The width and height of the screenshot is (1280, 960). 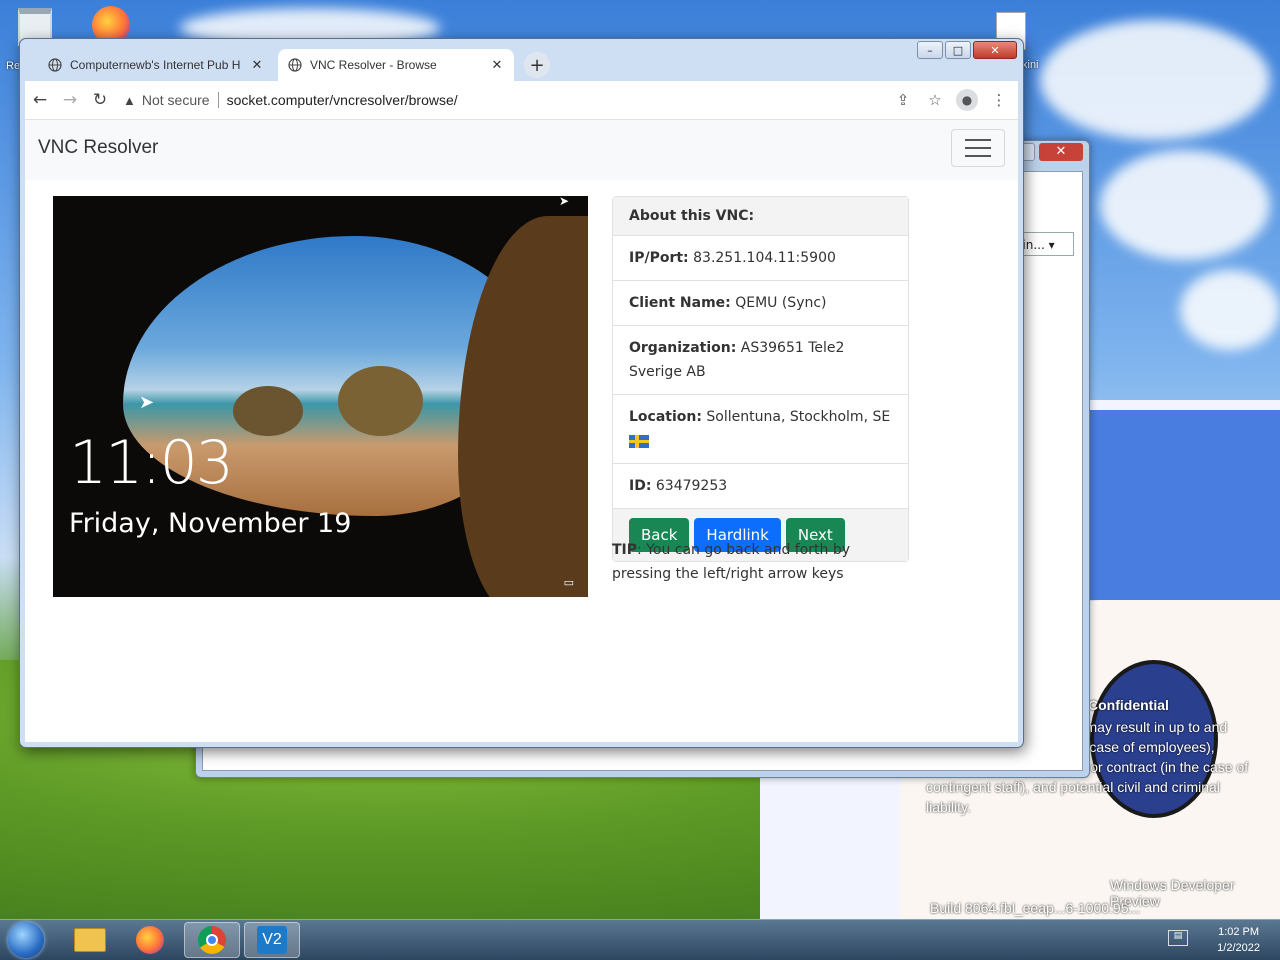 I want to click on card-header: About this VNC:, so click(x=760, y=216).